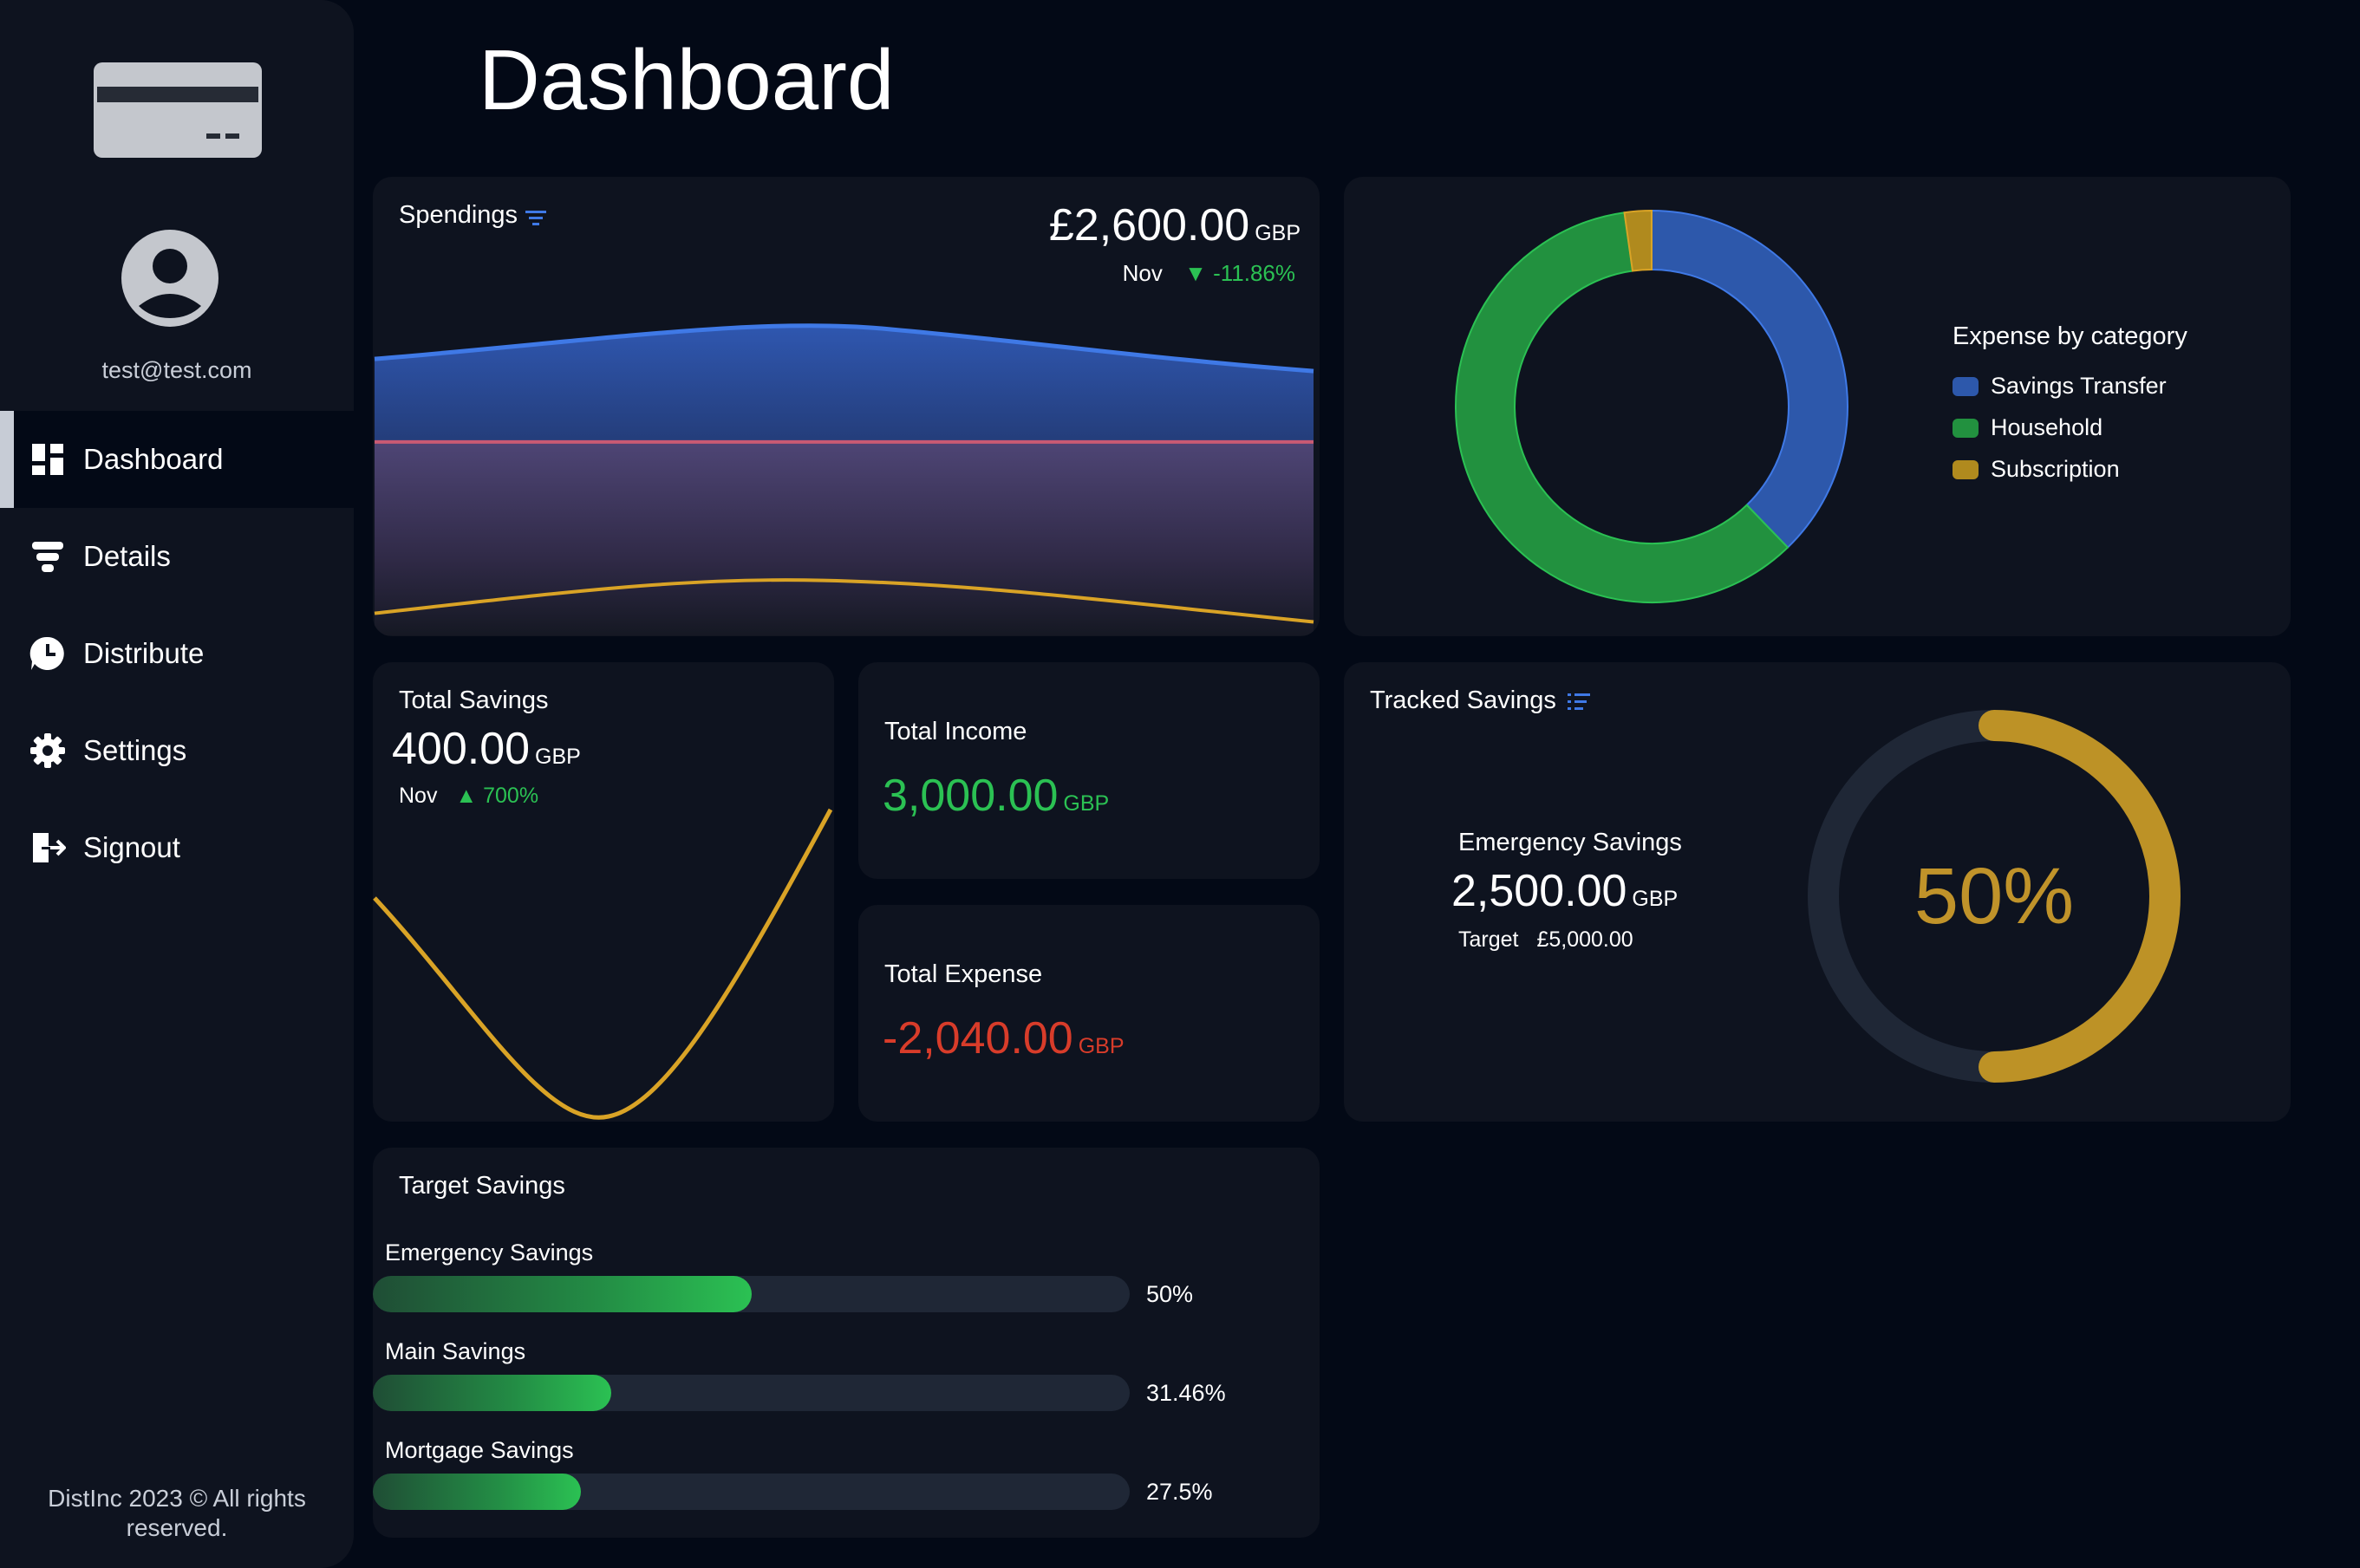 The height and width of the screenshot is (1568, 2360). Describe the element at coordinates (978, 1038) in the screenshot. I see `total-expense-amount: -2,040.00` at that location.